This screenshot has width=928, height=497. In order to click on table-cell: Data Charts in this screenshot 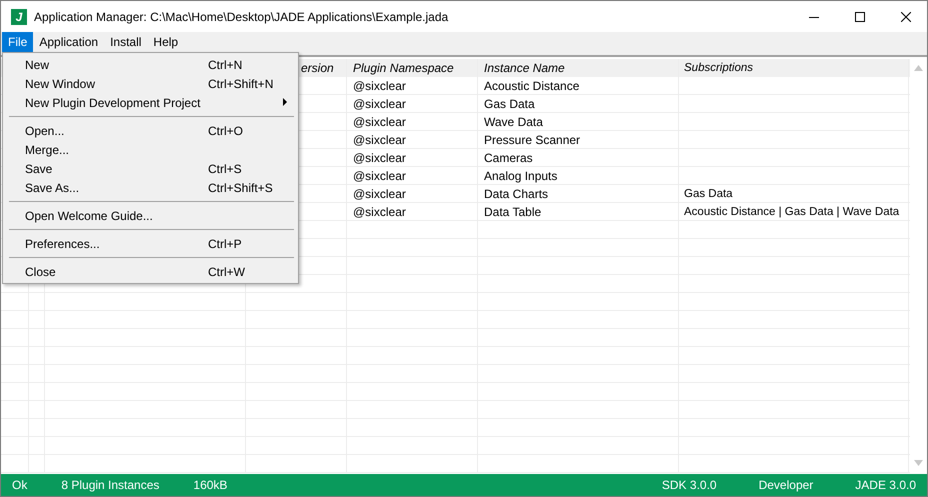, I will do `click(516, 193)`.